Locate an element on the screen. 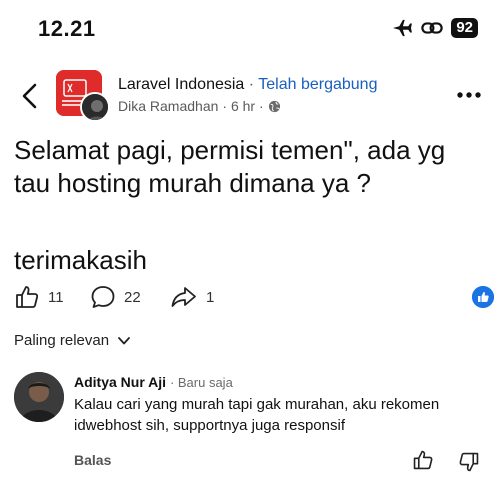 Image resolution: width=500 pixels, height=485 pixels. sort-label: Paling relevan is located at coordinates (62, 340).